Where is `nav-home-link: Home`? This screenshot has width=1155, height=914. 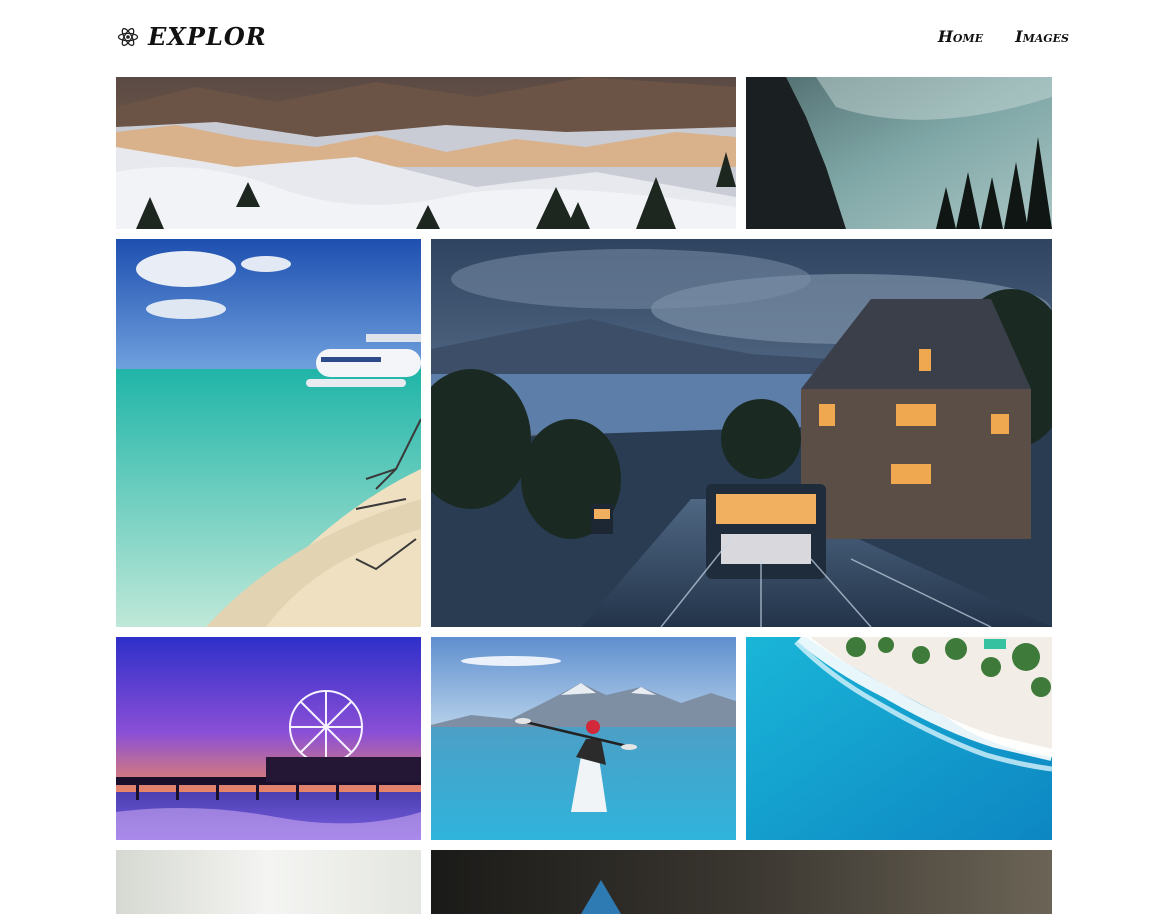
nav-home-link: Home is located at coordinates (960, 36).